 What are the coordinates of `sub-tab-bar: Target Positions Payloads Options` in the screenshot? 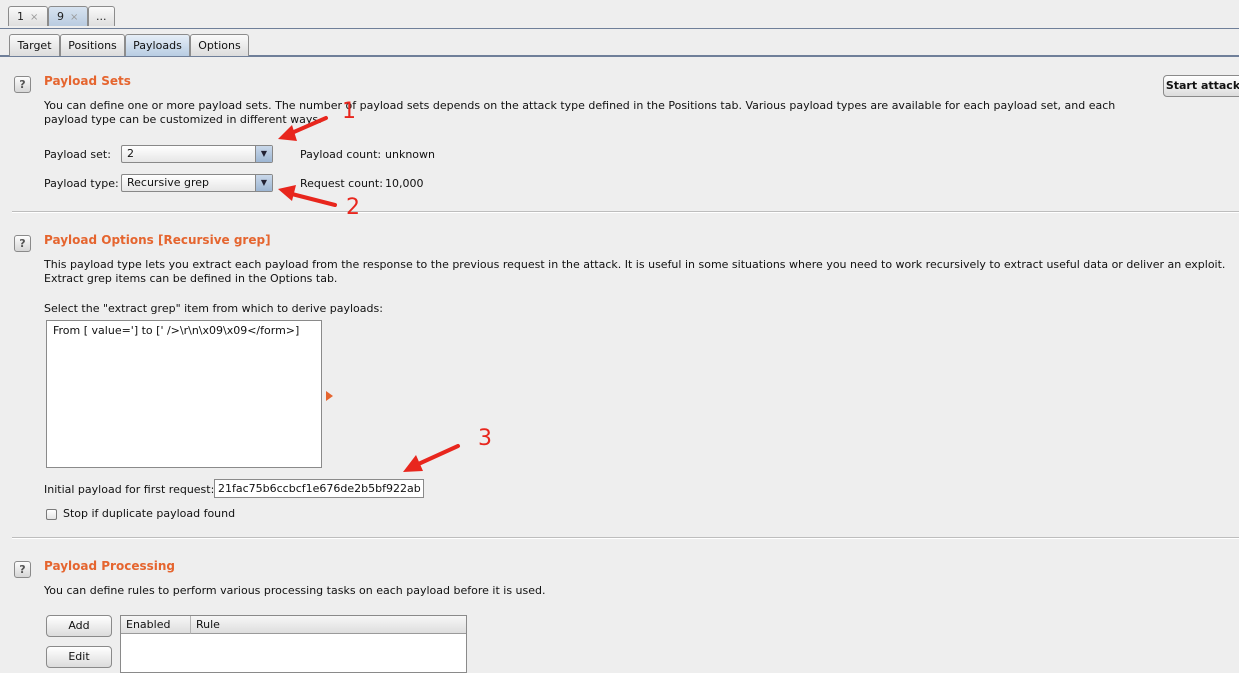 It's located at (619, 43).